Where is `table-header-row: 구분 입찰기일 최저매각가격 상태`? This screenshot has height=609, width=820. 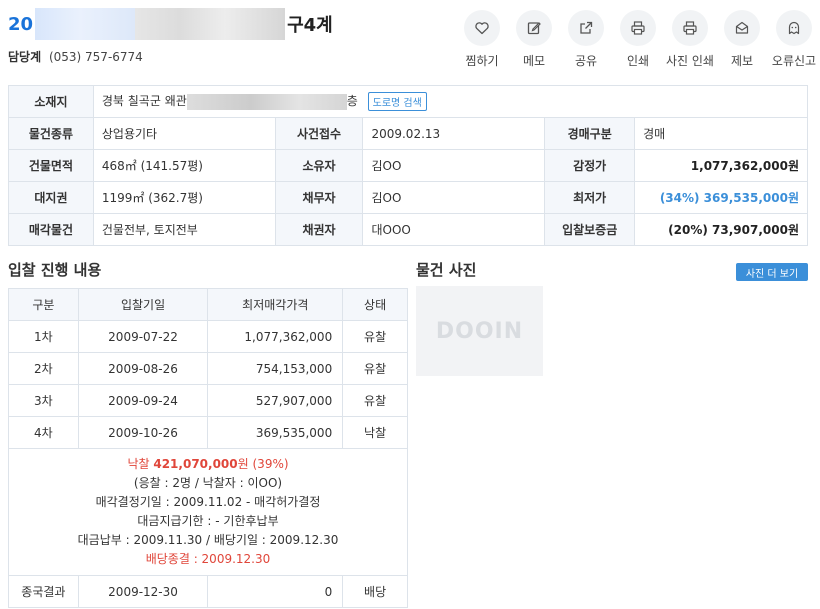
table-header-row: 구분 입찰기일 최저매각가격 상태 is located at coordinates (208, 304).